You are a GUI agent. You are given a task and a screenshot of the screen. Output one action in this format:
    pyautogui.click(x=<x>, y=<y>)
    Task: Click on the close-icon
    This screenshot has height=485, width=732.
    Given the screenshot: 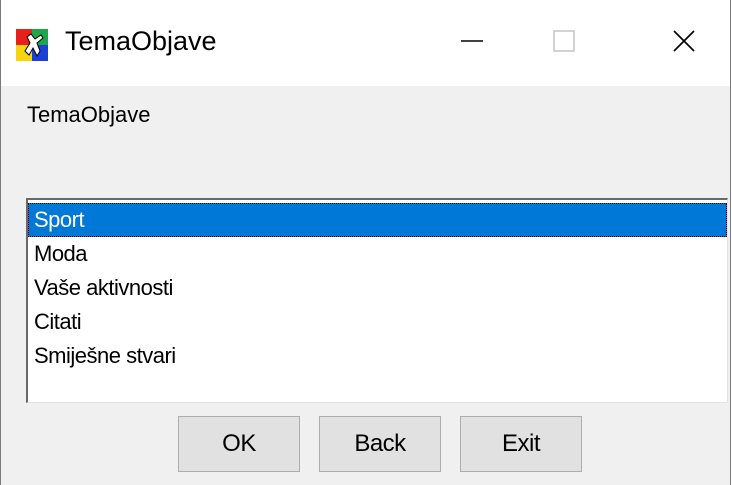 What is the action you would take?
    pyautogui.click(x=684, y=43)
    